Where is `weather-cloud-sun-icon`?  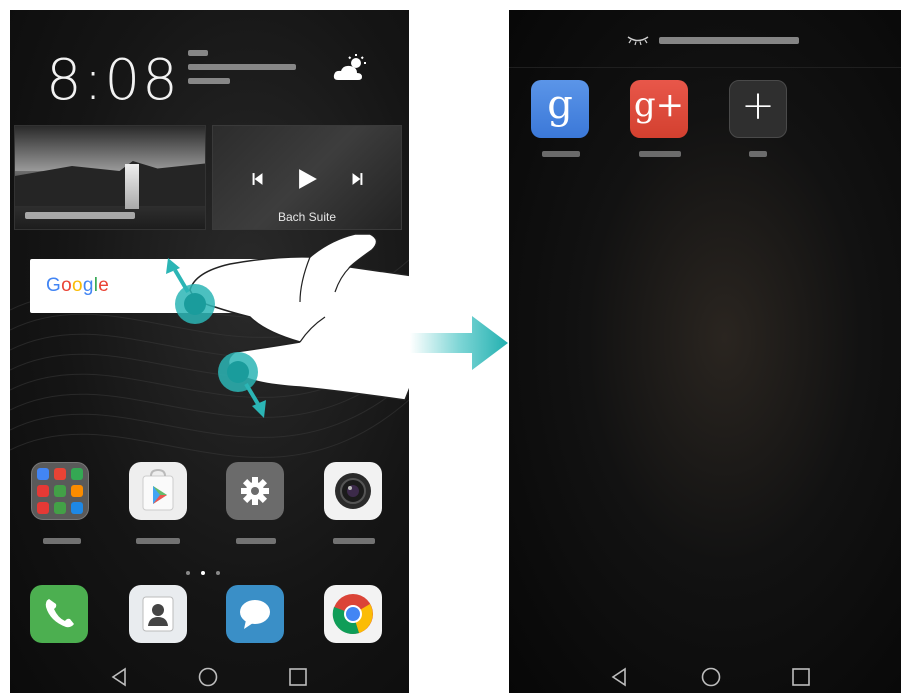 weather-cloud-sun-icon is located at coordinates (350, 69).